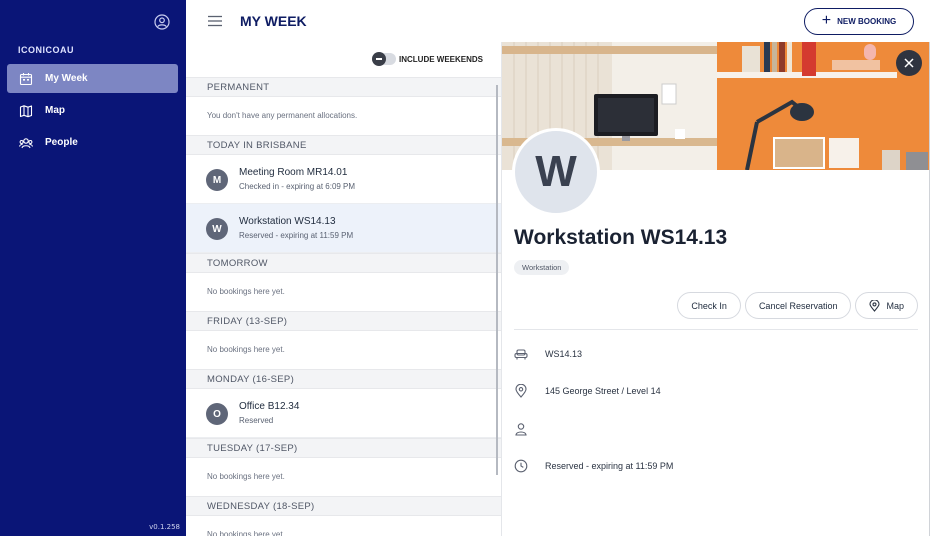 The image size is (930, 536). Describe the element at coordinates (826, 20) in the screenshot. I see `plus-icon: +` at that location.